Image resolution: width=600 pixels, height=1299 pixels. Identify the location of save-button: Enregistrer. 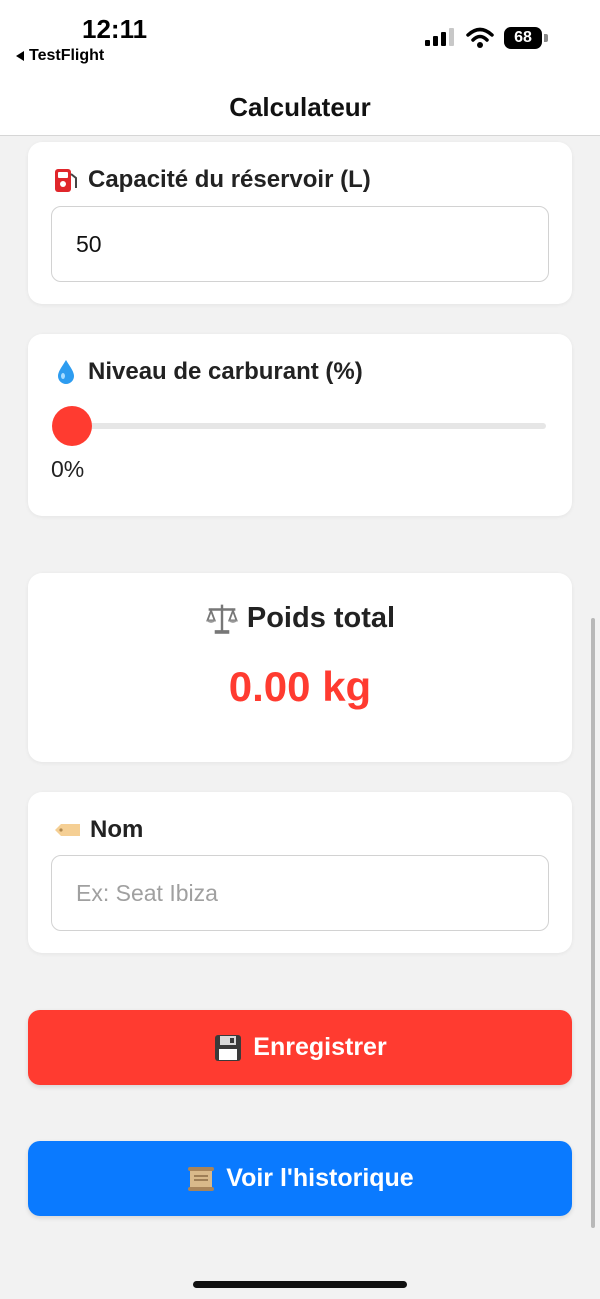
(300, 1047).